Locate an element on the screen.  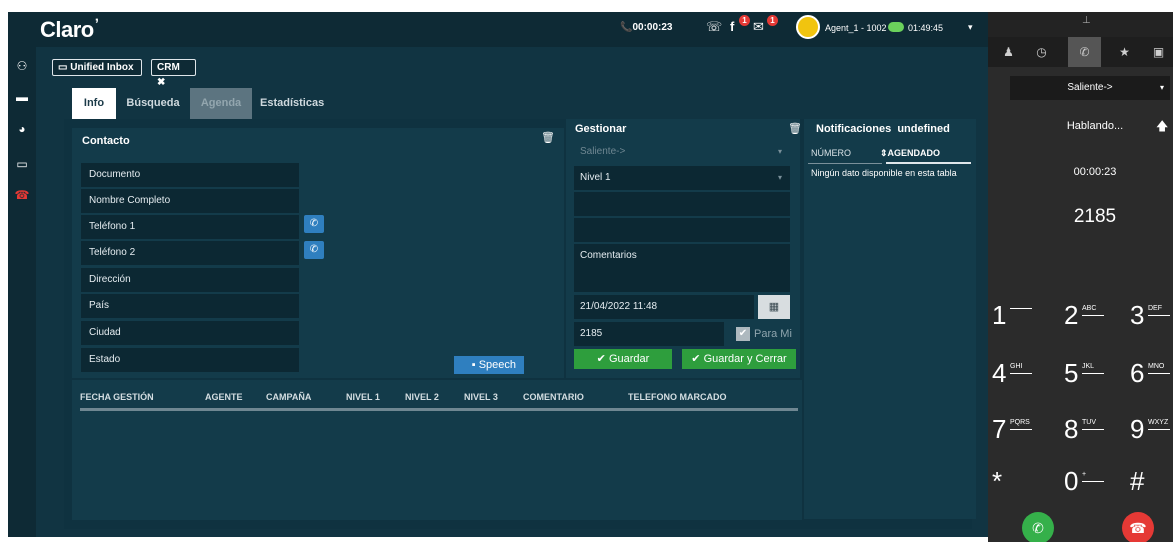
tab-agenda: Agenda is located at coordinates (221, 103).